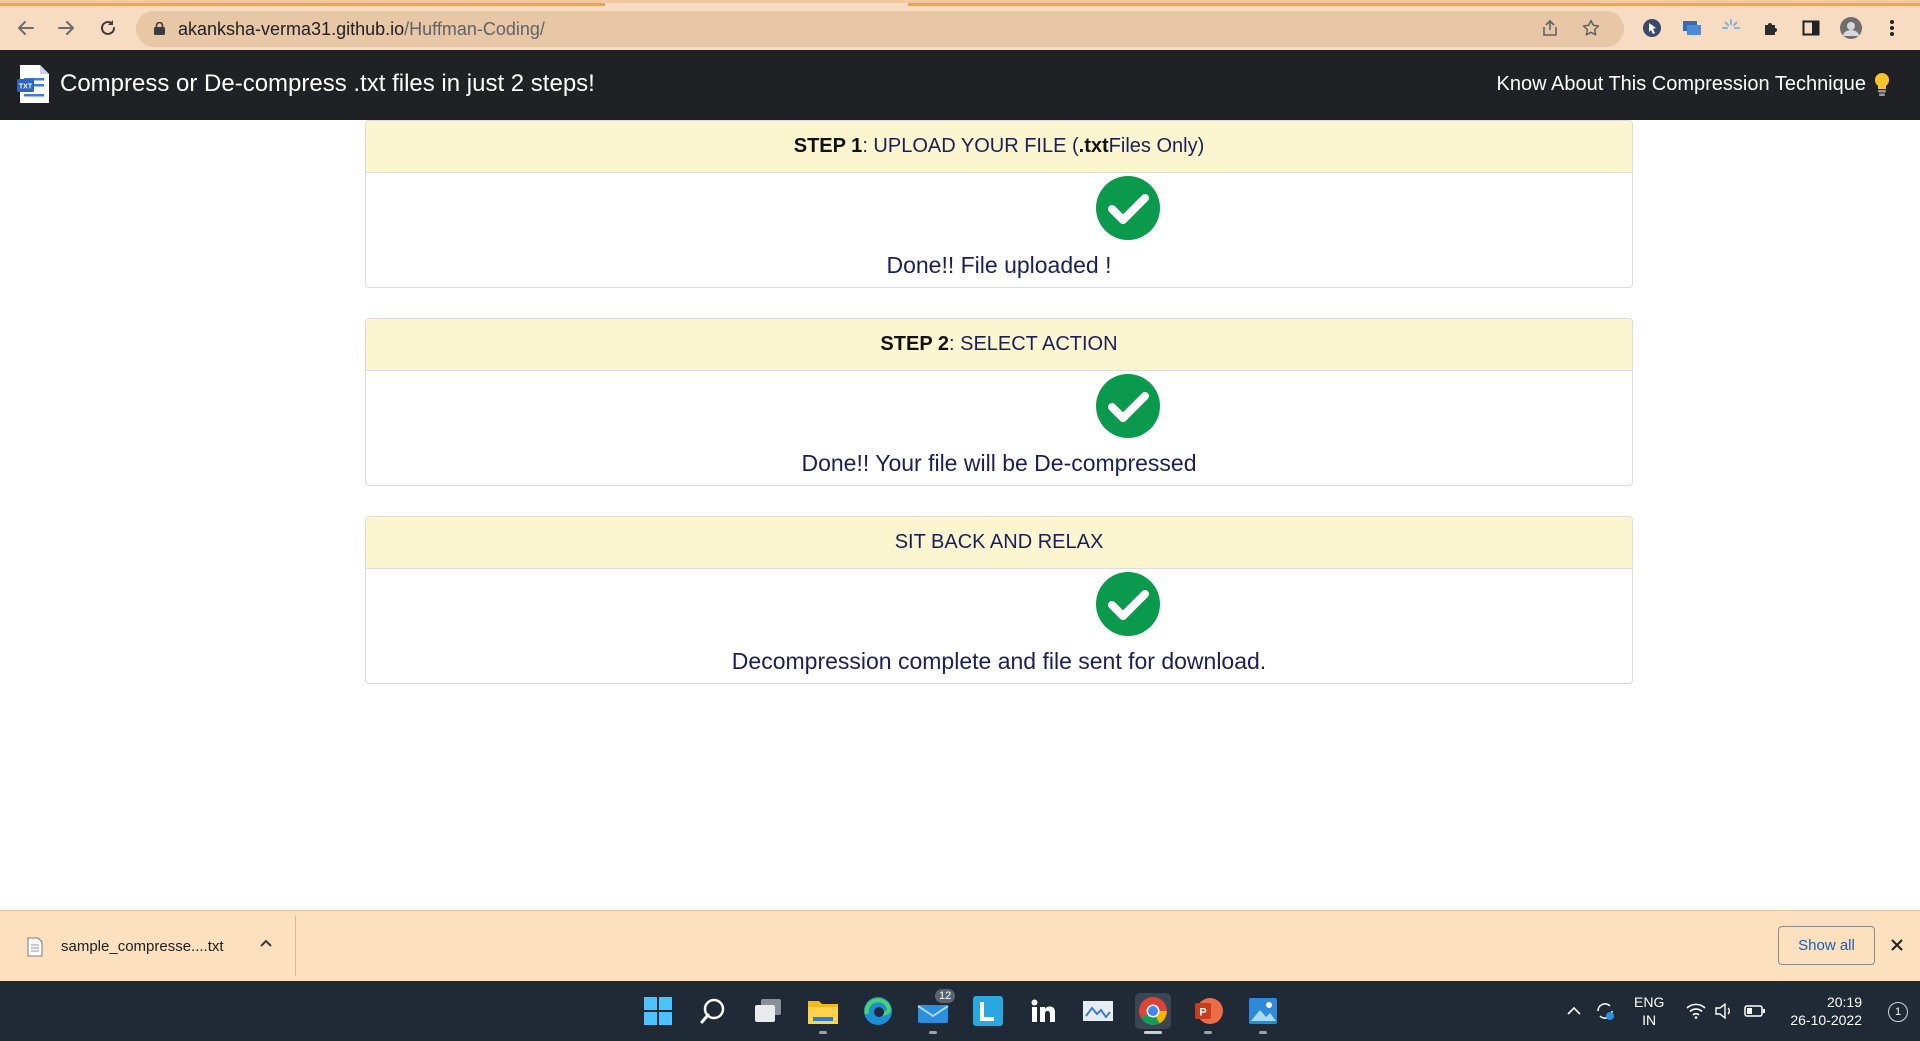 This screenshot has width=1920, height=1041. Describe the element at coordinates (1153, 1032) in the screenshot. I see `app-active-indicator` at that location.